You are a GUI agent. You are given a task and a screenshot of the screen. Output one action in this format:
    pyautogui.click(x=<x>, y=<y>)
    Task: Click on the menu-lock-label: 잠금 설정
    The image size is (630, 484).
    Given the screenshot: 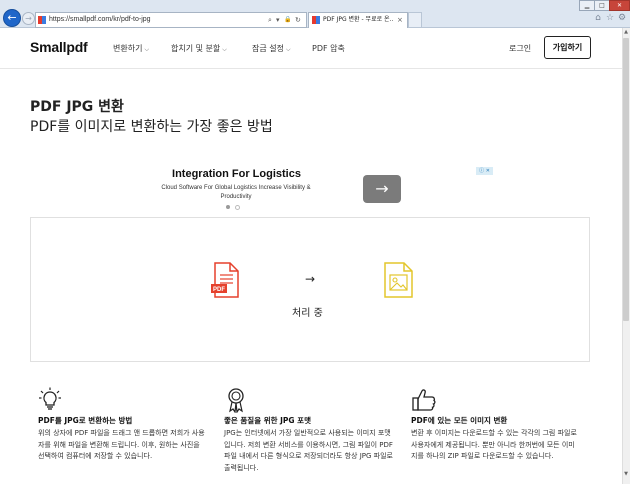 What is the action you would take?
    pyautogui.click(x=268, y=48)
    